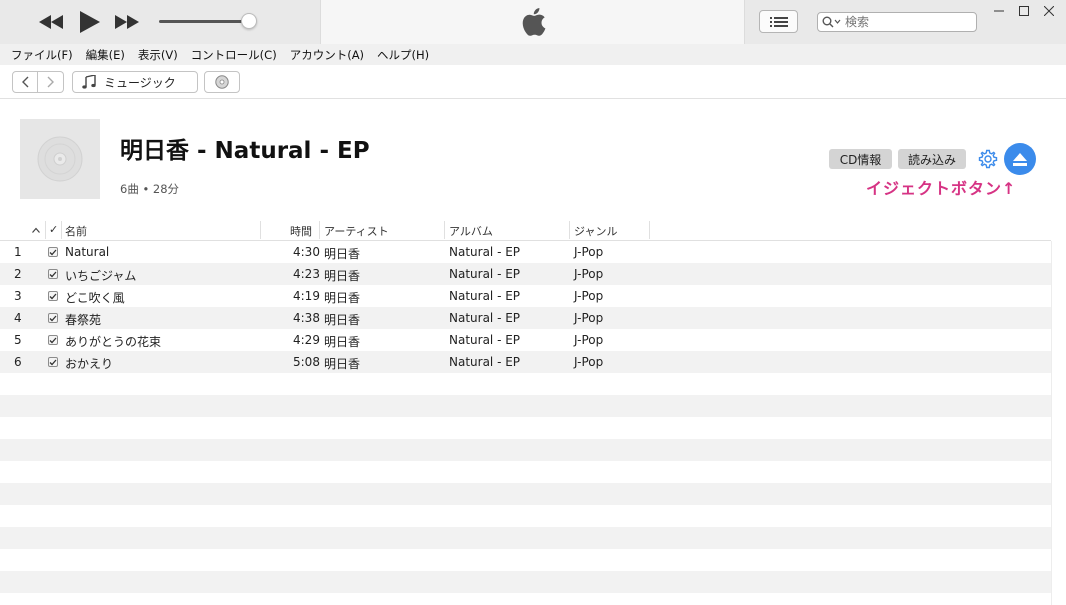  I want to click on media-kind-label: ミュージック, so click(140, 82).